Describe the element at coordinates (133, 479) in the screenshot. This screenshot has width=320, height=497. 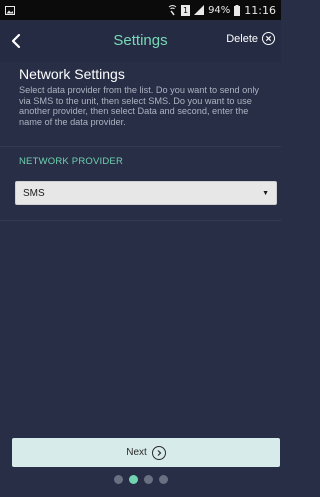
I see `pagination-dot-active` at that location.